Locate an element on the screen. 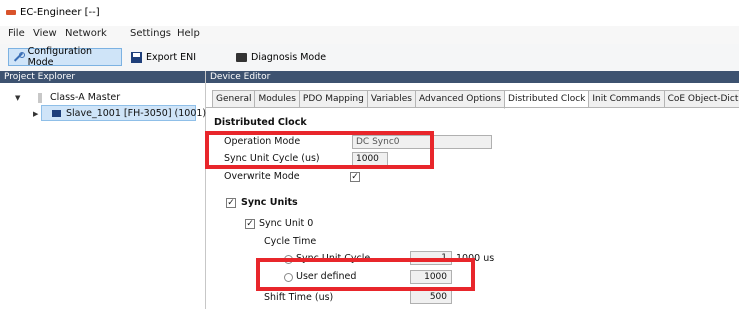  menu-network: Network is located at coordinates (86, 33).